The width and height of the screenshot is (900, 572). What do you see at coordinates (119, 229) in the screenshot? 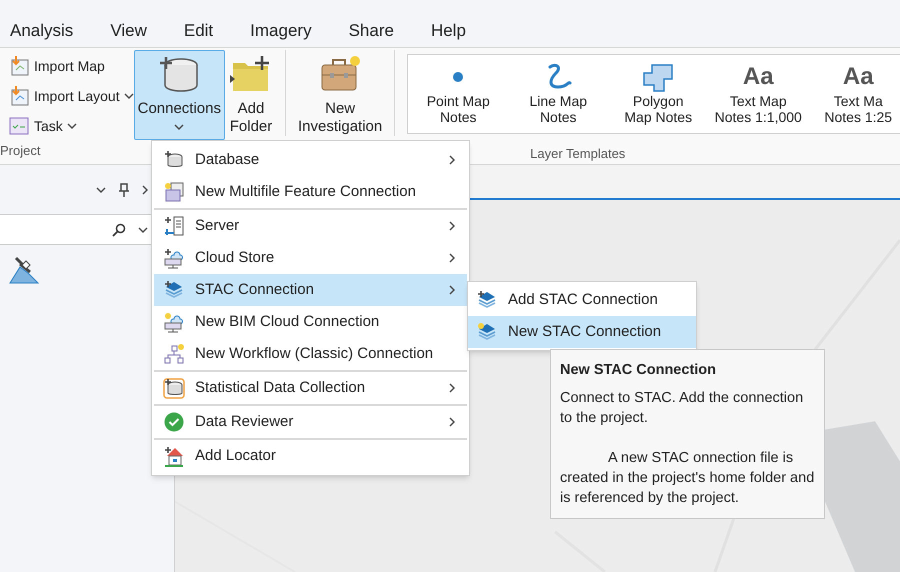
I see `search-icon` at bounding box center [119, 229].